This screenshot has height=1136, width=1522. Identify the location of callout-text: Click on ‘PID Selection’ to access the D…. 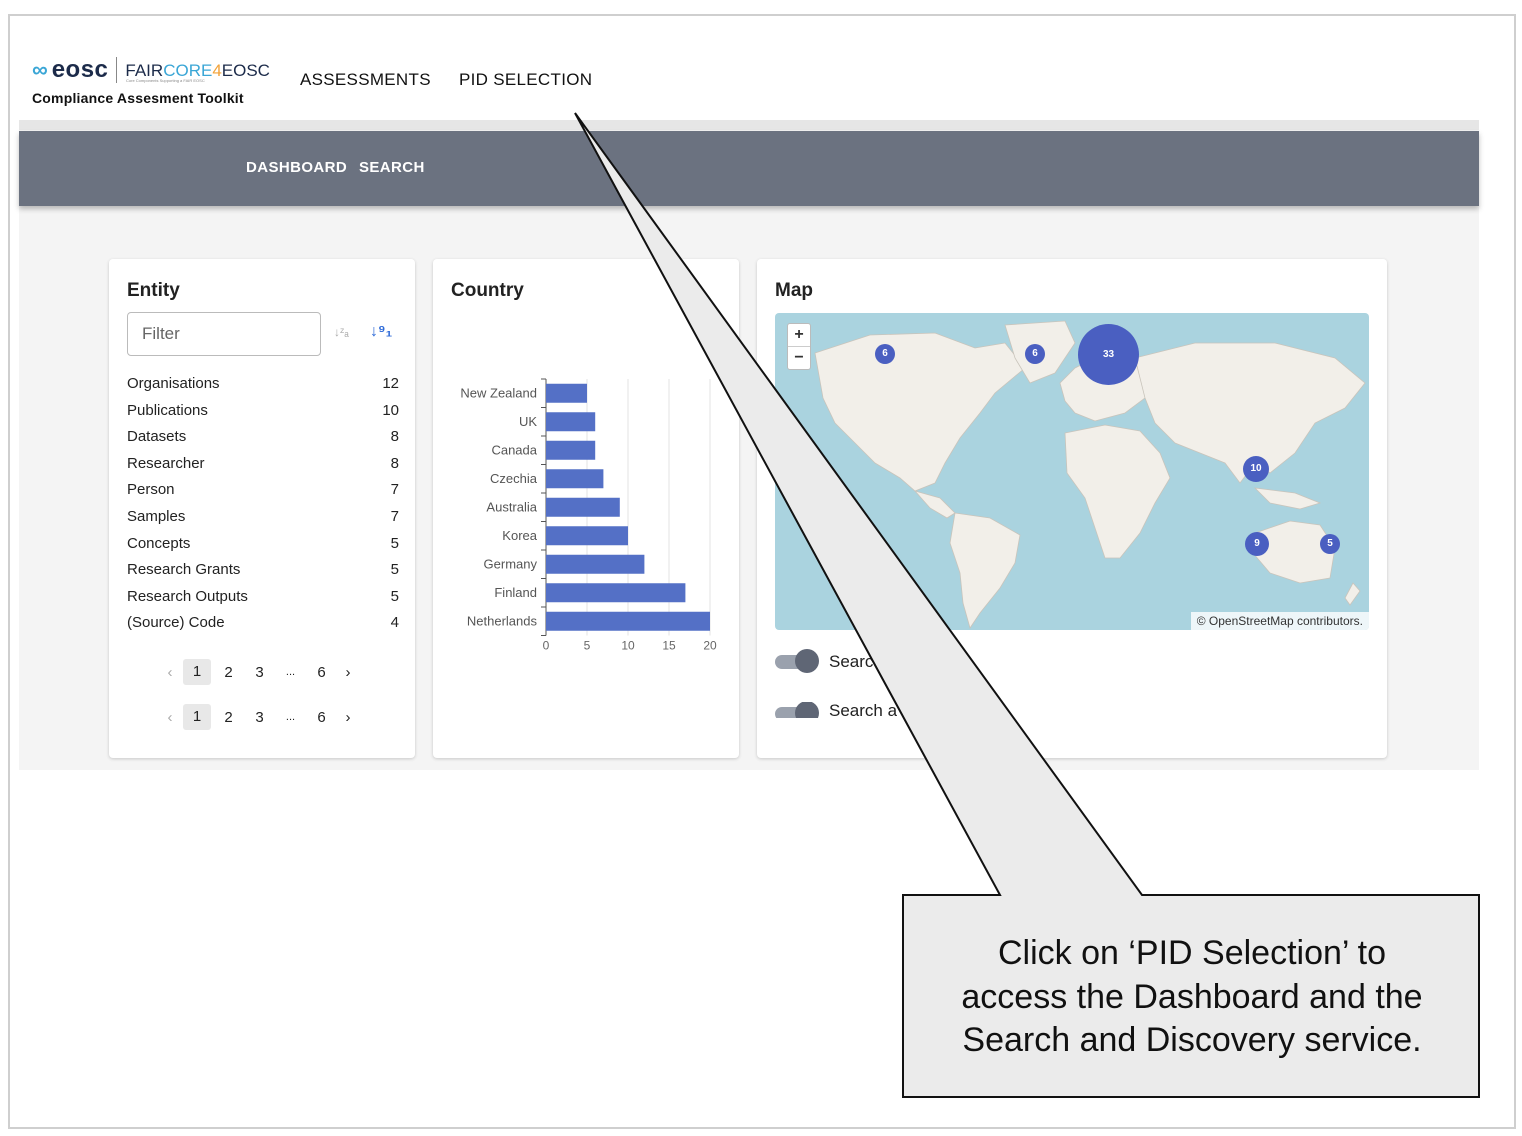
(1192, 997).